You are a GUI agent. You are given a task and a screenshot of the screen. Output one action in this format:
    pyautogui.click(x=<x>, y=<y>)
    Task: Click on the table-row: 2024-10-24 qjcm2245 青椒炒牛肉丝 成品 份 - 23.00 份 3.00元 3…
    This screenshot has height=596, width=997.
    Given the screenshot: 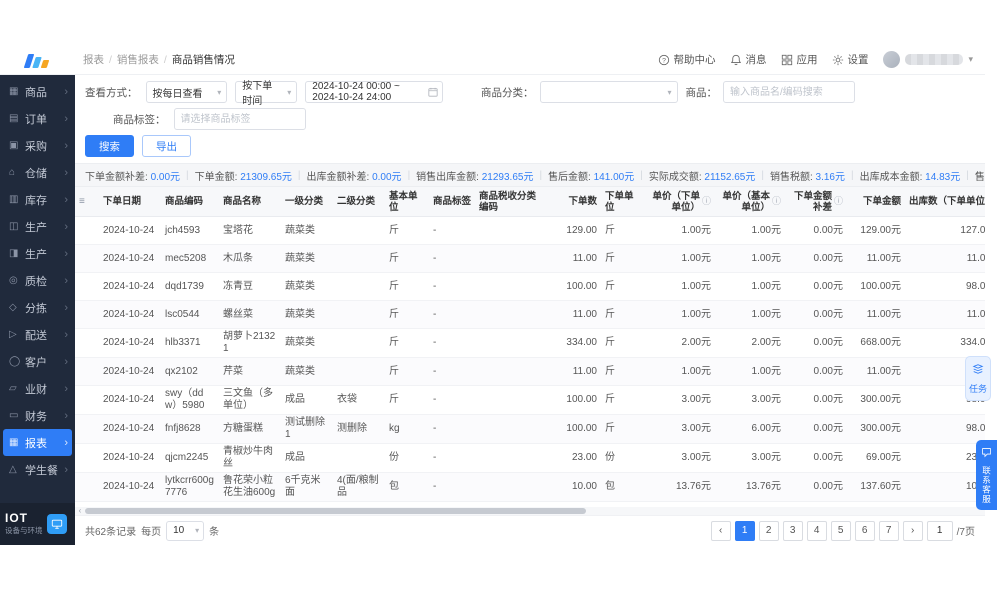 What is the action you would take?
    pyautogui.click(x=530, y=458)
    